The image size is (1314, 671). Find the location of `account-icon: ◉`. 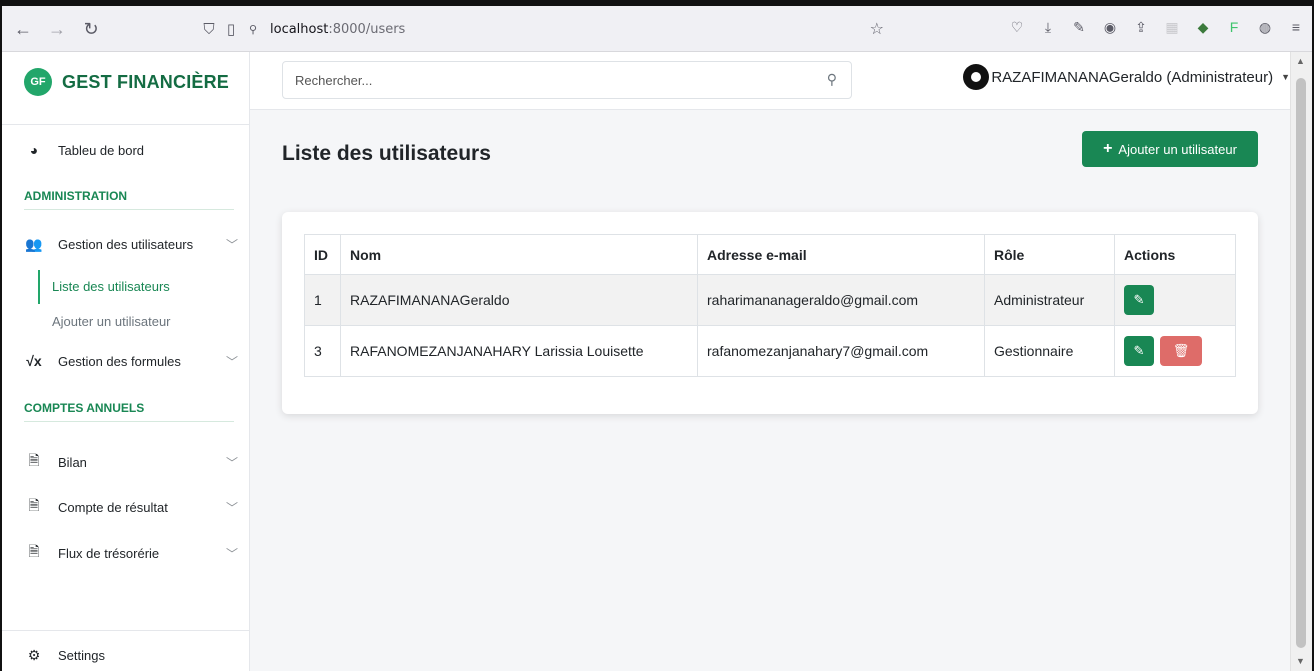

account-icon: ◉ is located at coordinates (1110, 27).